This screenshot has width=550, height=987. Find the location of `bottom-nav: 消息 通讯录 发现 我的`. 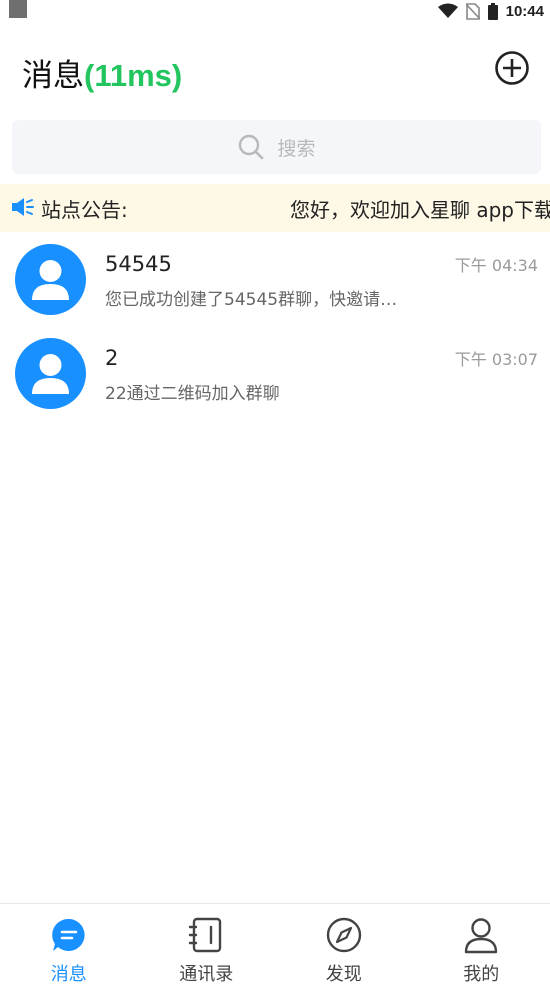

bottom-nav: 消息 通讯录 发现 我的 is located at coordinates (275, 945).